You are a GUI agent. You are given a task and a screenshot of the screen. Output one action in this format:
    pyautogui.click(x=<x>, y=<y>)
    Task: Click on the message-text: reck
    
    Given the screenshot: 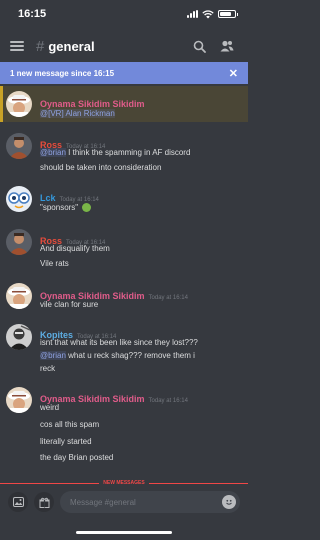 What is the action you would take?
    pyautogui.click(x=48, y=368)
    